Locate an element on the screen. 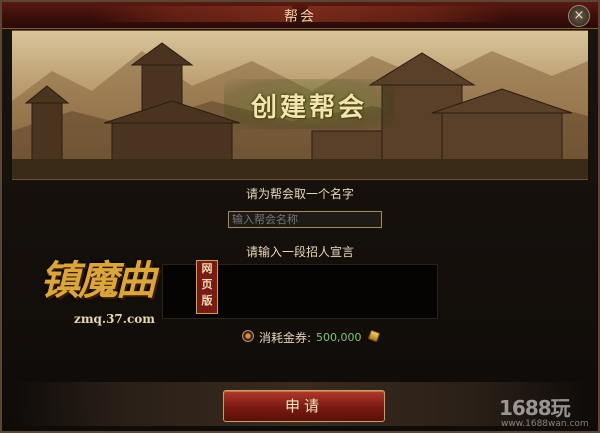  banner-title: 创建帮会 is located at coordinates (308, 108).